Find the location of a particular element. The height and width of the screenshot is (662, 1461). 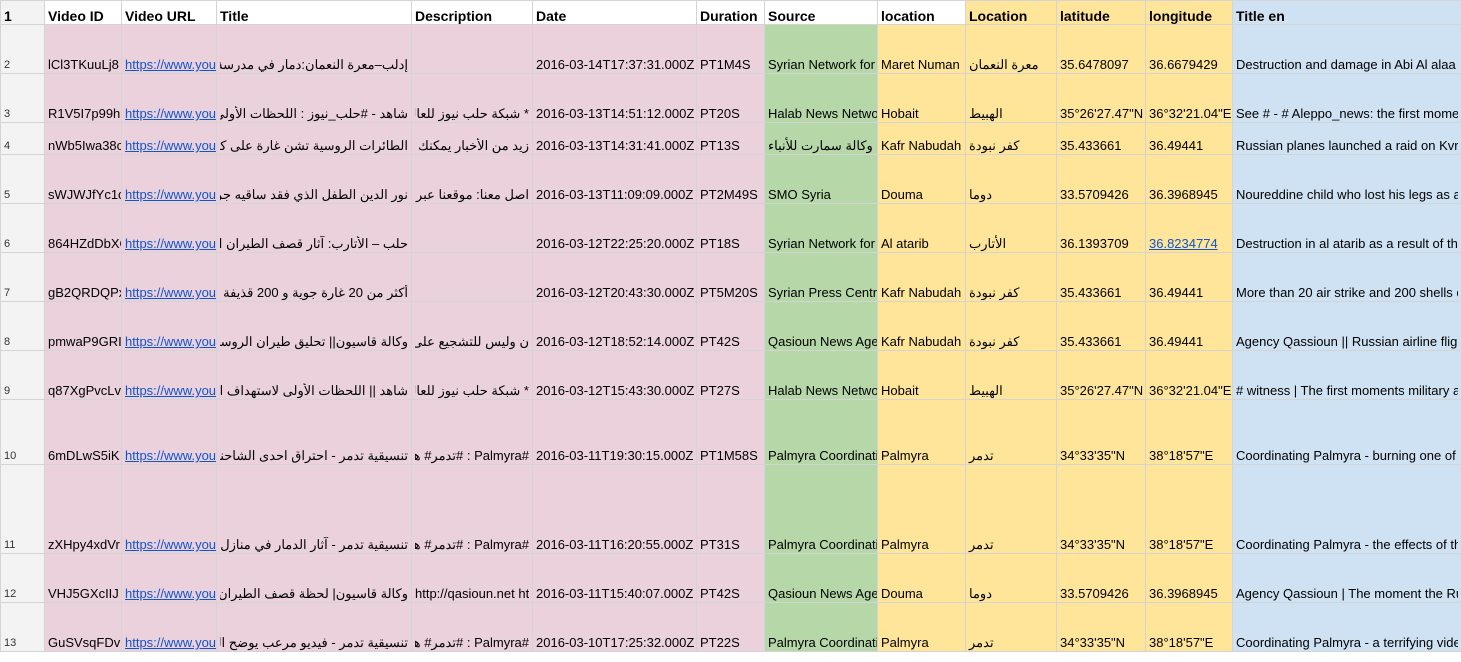

row-number: 5 is located at coordinates (22, 179).